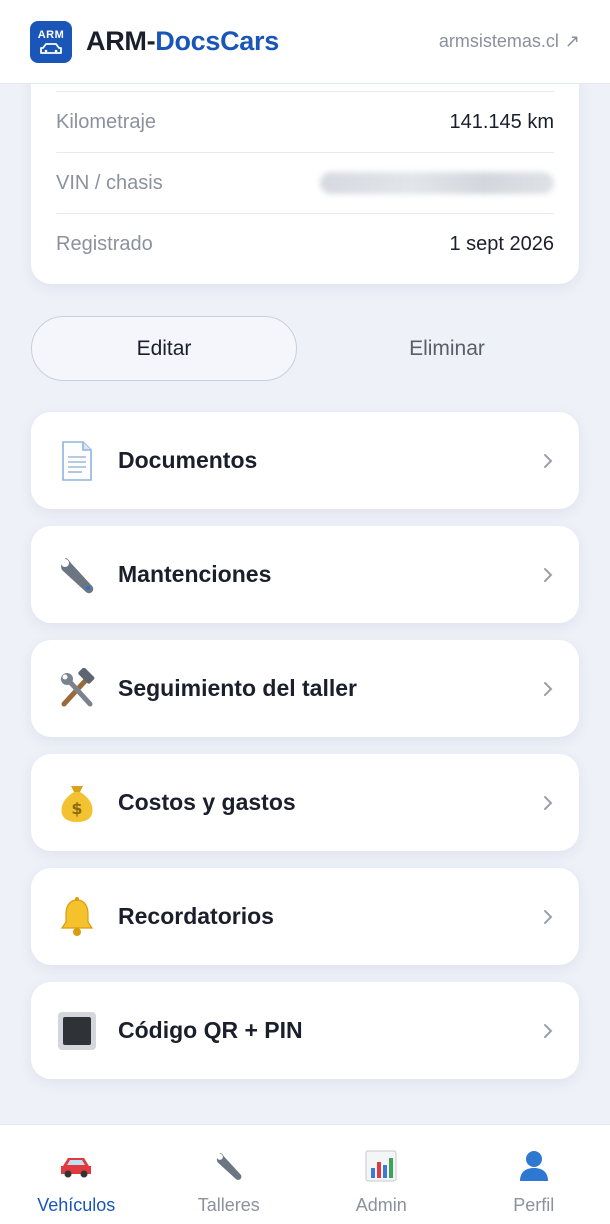 The width and height of the screenshot is (610, 1224). I want to click on delete-button: Eliminar, so click(447, 348).